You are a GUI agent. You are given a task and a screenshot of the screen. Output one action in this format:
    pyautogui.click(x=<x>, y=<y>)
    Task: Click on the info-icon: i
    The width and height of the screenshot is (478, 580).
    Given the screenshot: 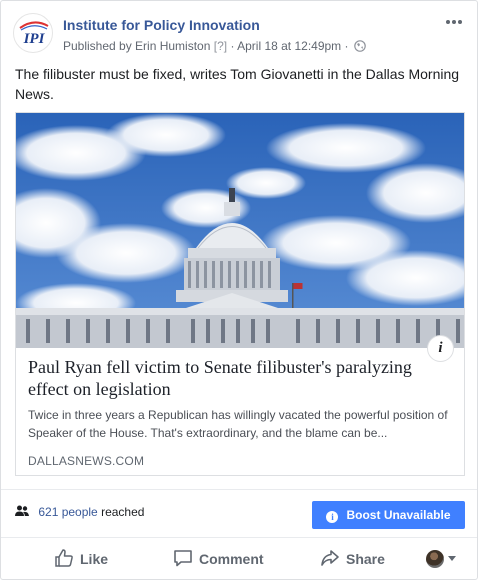 What is the action you would take?
    pyautogui.click(x=332, y=517)
    